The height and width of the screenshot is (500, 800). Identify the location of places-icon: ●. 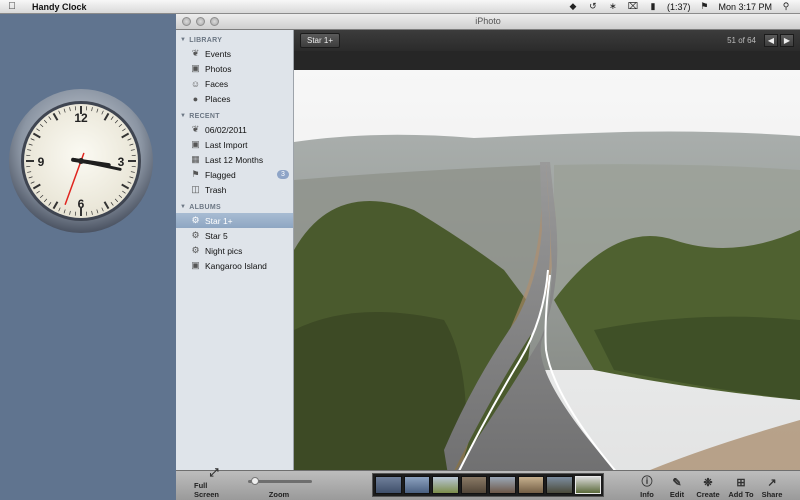
(195, 98).